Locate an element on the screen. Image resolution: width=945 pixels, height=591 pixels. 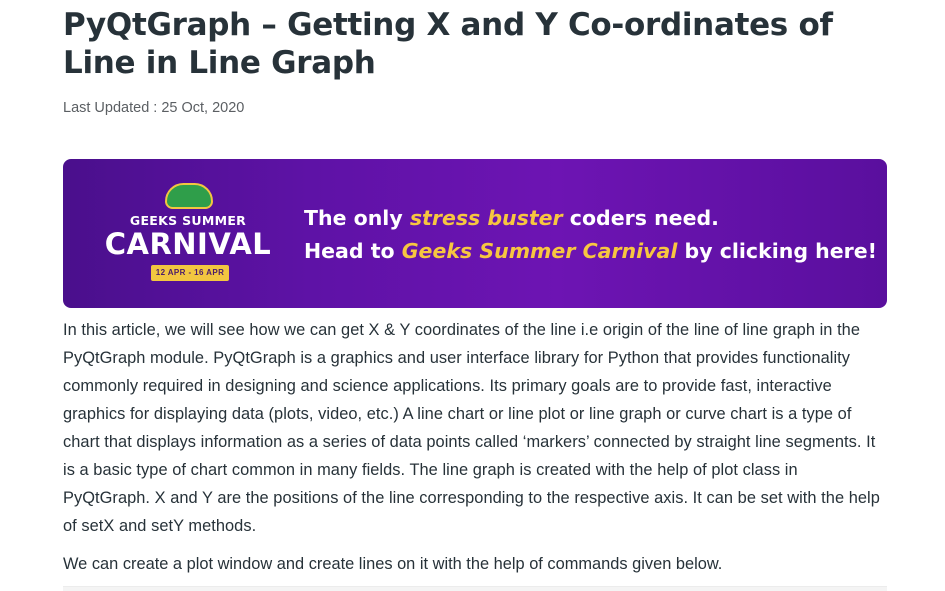
banner-line-2-end: by clicking here! is located at coordinates (777, 251).